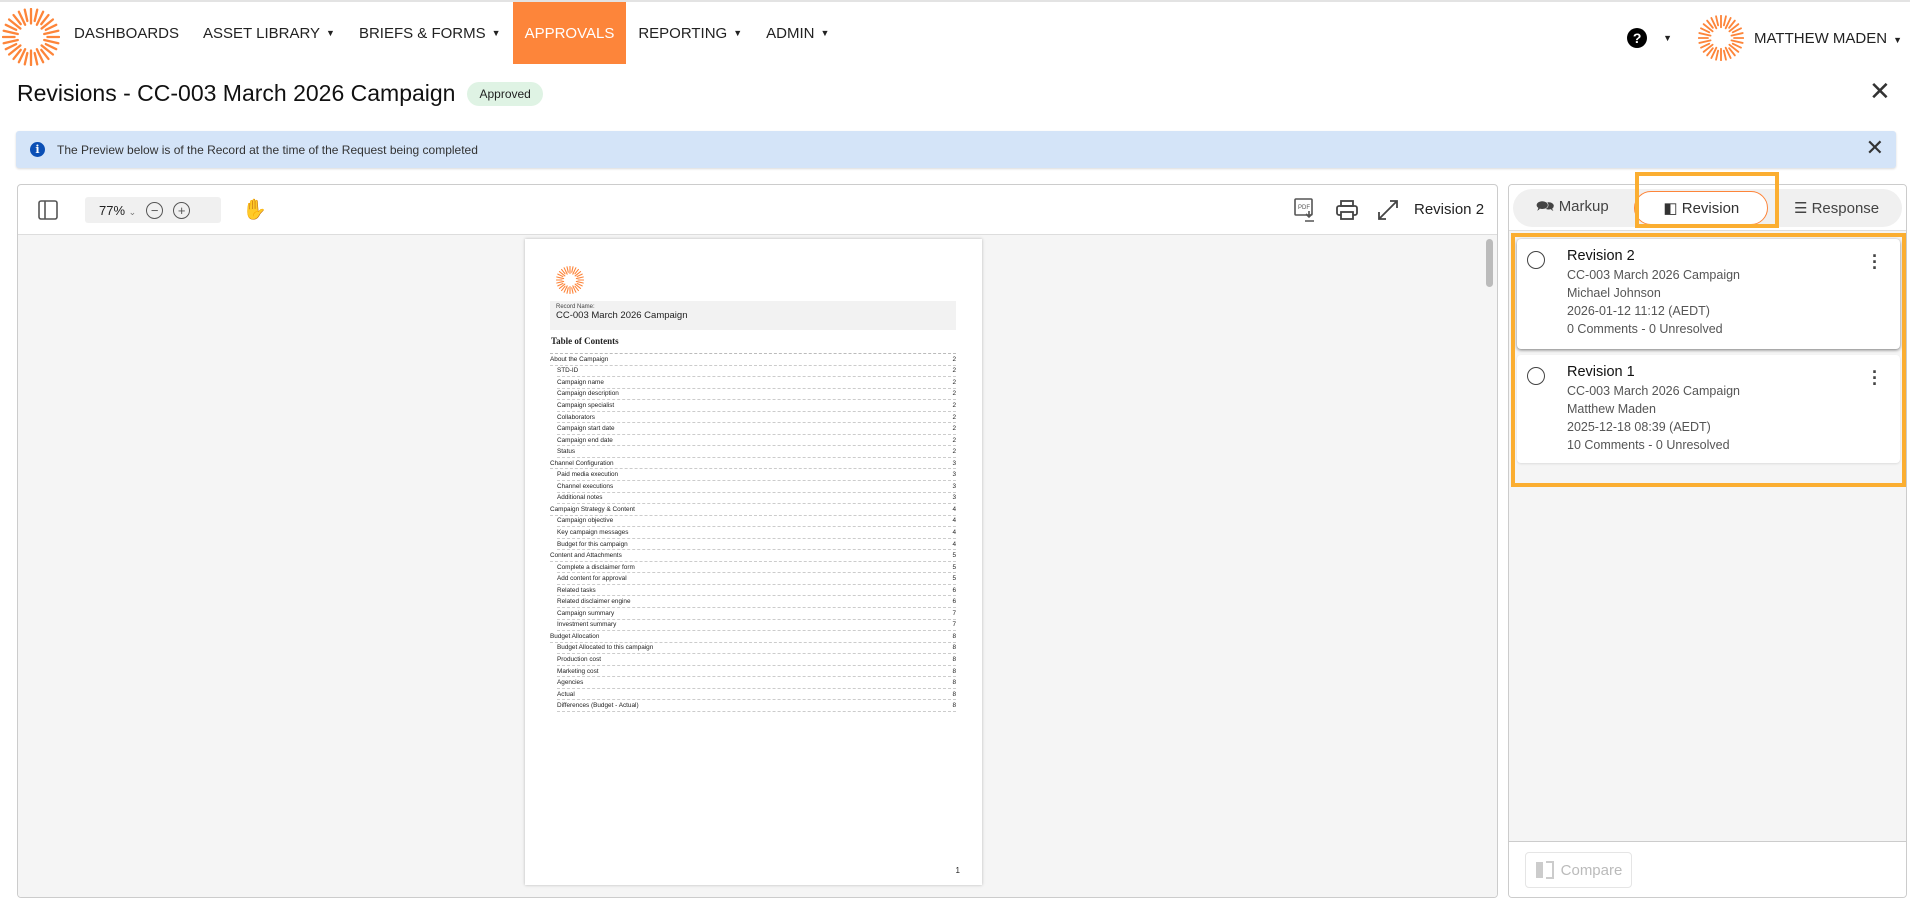  Describe the element at coordinates (1800, 208) in the screenshot. I see `response-icon: ☰` at that location.